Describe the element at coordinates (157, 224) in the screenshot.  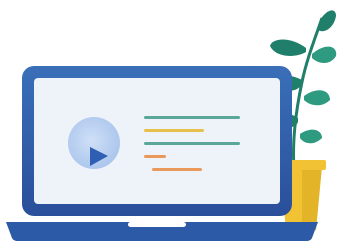
I see `laptop-trackpad-notch` at that location.